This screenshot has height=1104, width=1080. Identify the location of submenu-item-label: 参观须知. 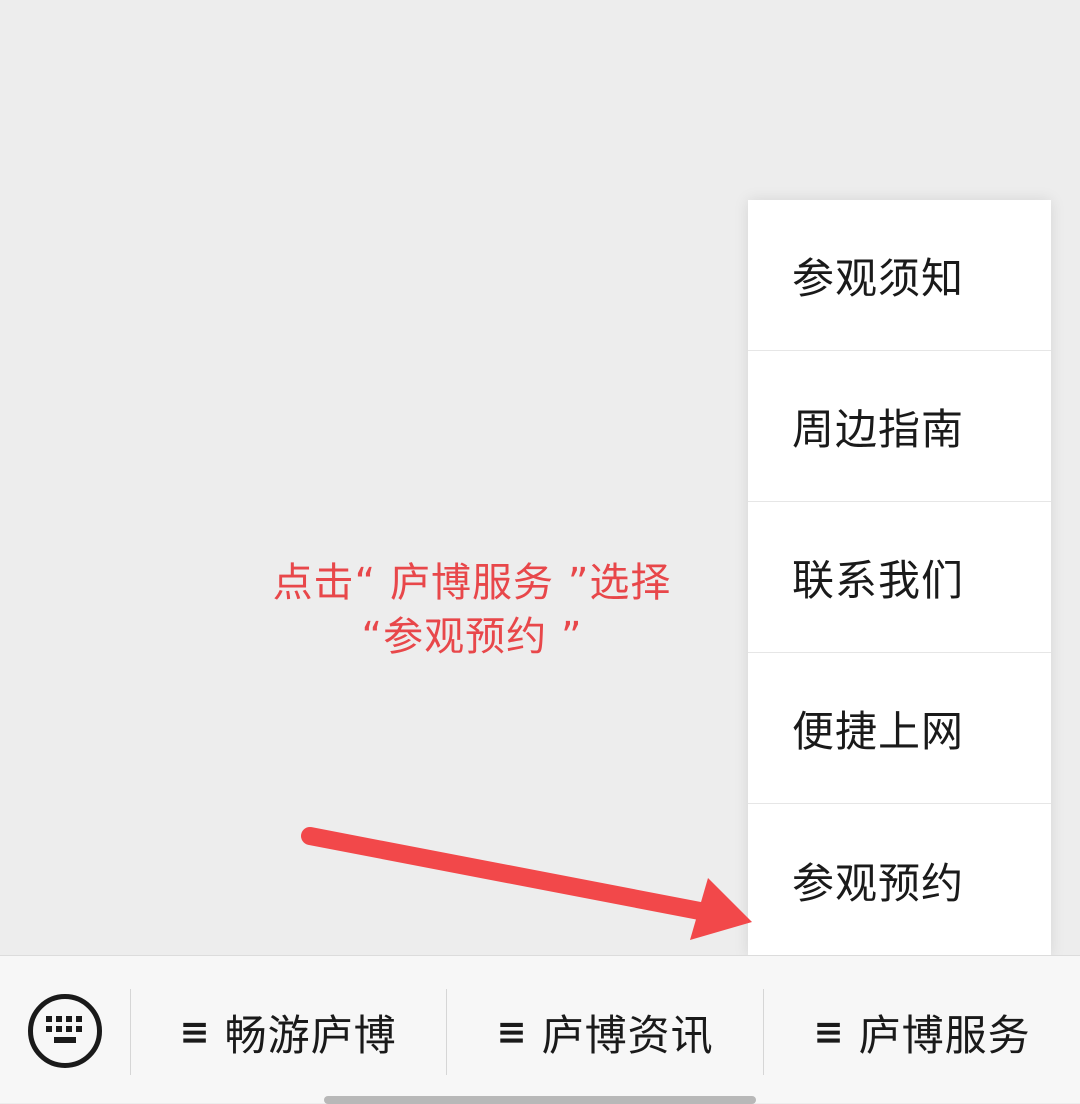
(878, 278).